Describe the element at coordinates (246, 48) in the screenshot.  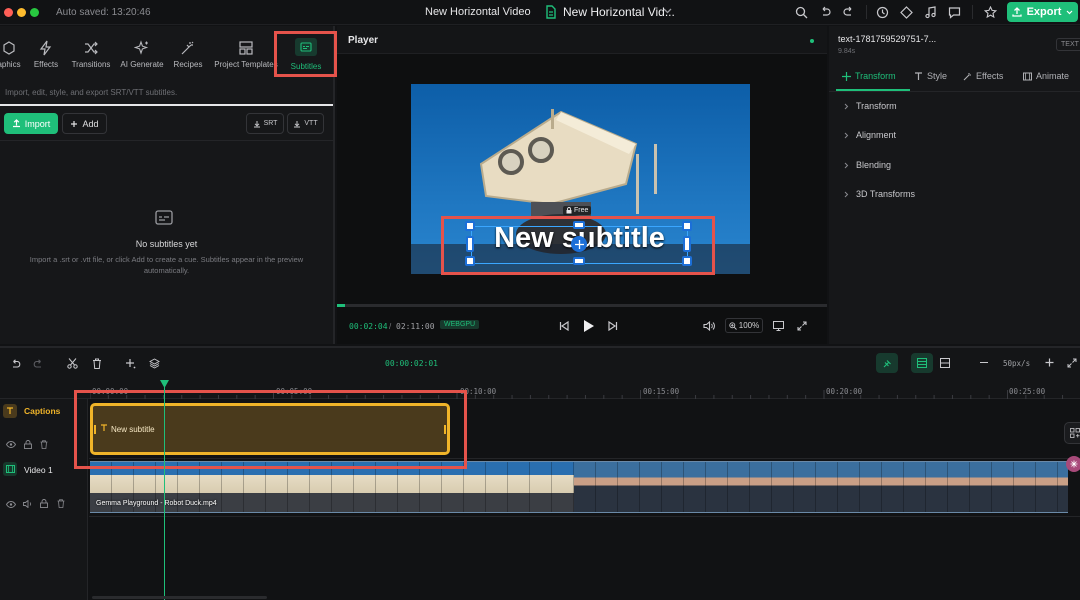
I see `template-icon` at that location.